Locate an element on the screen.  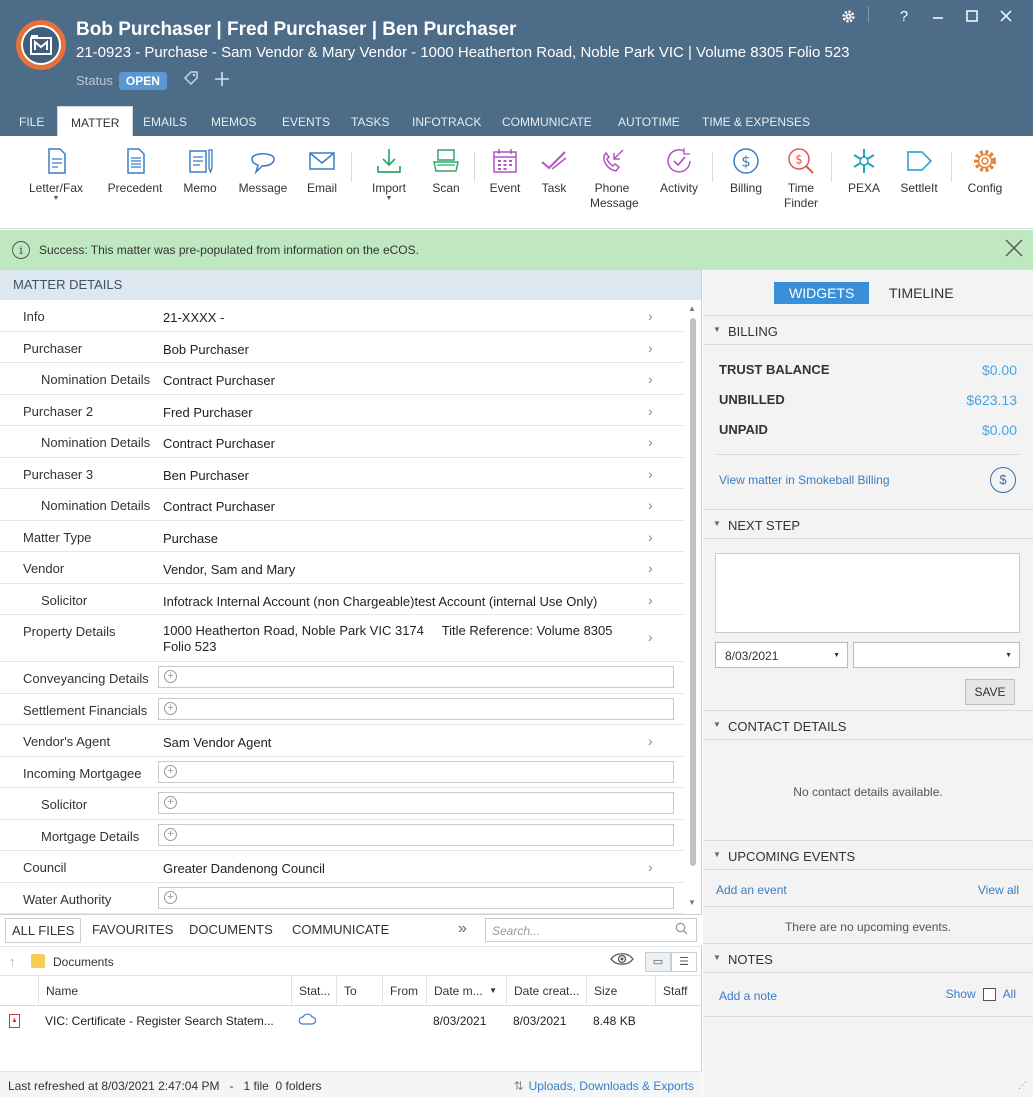
resize-grip-icon: ⋰ is located at coordinates (1022, 1085).